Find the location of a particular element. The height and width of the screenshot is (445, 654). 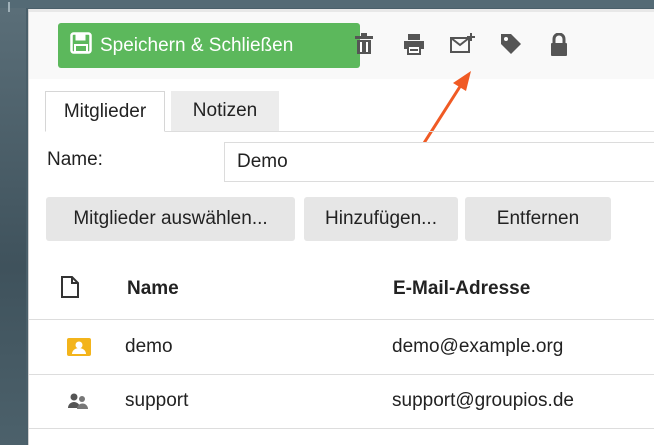

save-and-close-label: Speichern & Schließen is located at coordinates (197, 45).